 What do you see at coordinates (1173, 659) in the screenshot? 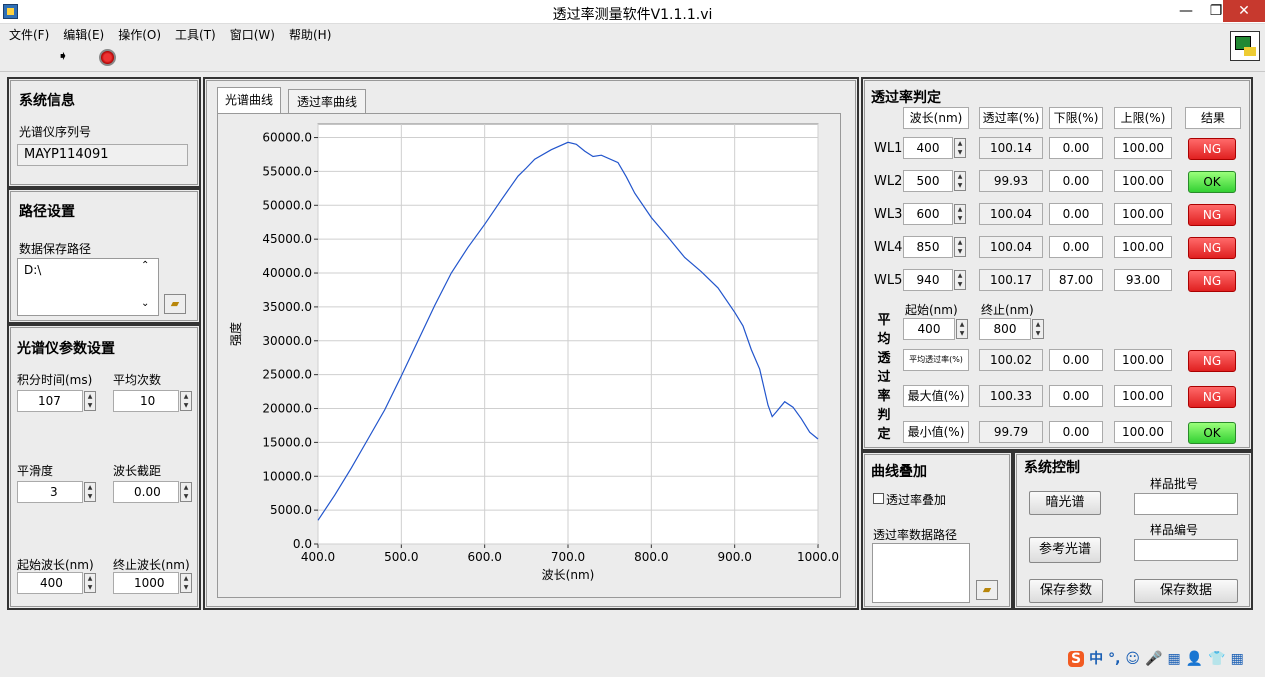
I see `keyboard-icon: ▦` at bounding box center [1173, 659].